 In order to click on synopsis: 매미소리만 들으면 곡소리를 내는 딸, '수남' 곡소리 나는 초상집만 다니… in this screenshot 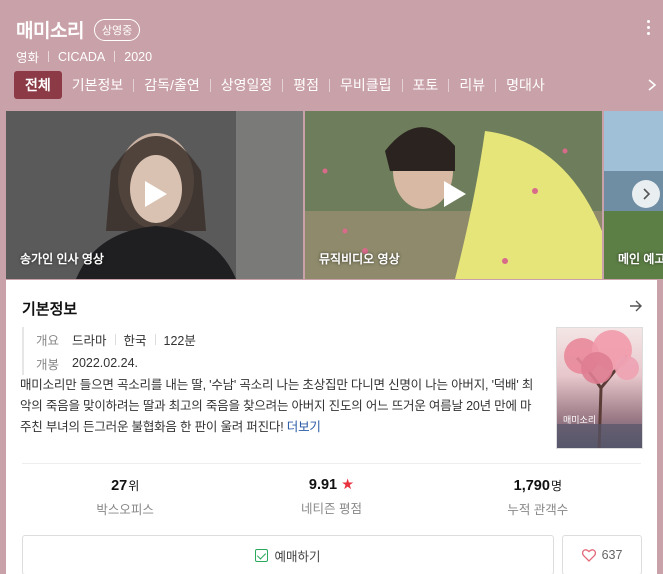, I will do `click(280, 406)`.